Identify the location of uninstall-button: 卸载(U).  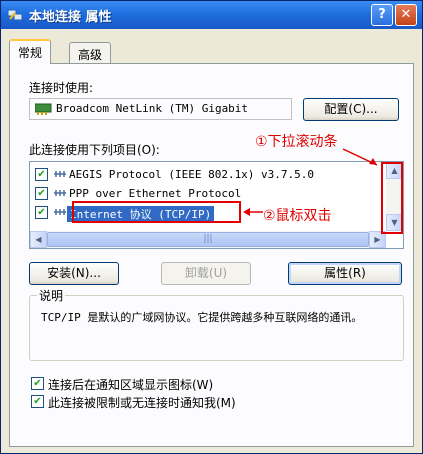
(206, 273).